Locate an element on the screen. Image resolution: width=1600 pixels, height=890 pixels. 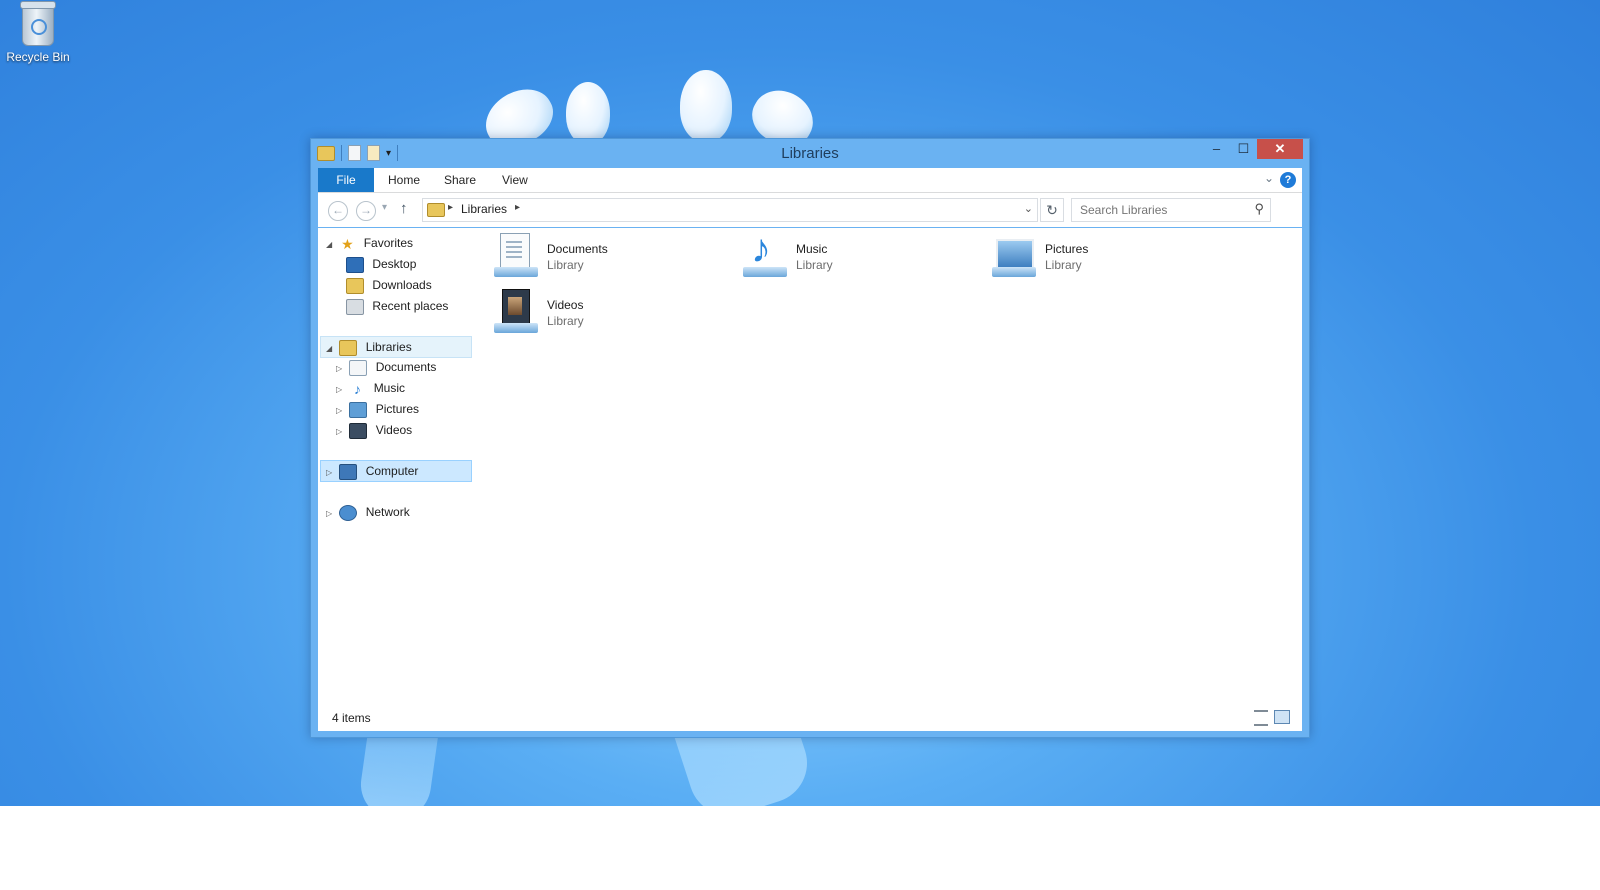
documents-library-icon is located at coordinates (516, 256).